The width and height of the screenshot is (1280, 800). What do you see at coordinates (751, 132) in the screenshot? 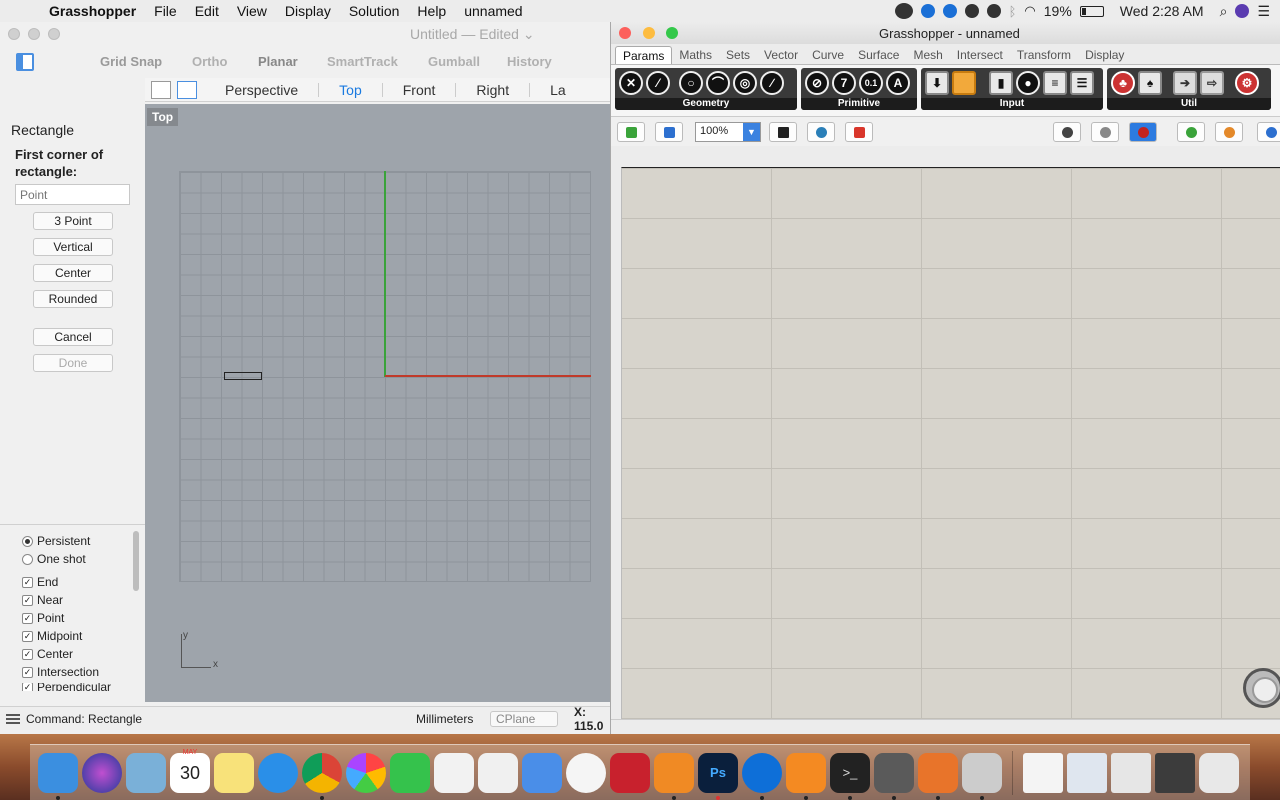
I see `chevron-down-icon: ▼` at bounding box center [751, 132].